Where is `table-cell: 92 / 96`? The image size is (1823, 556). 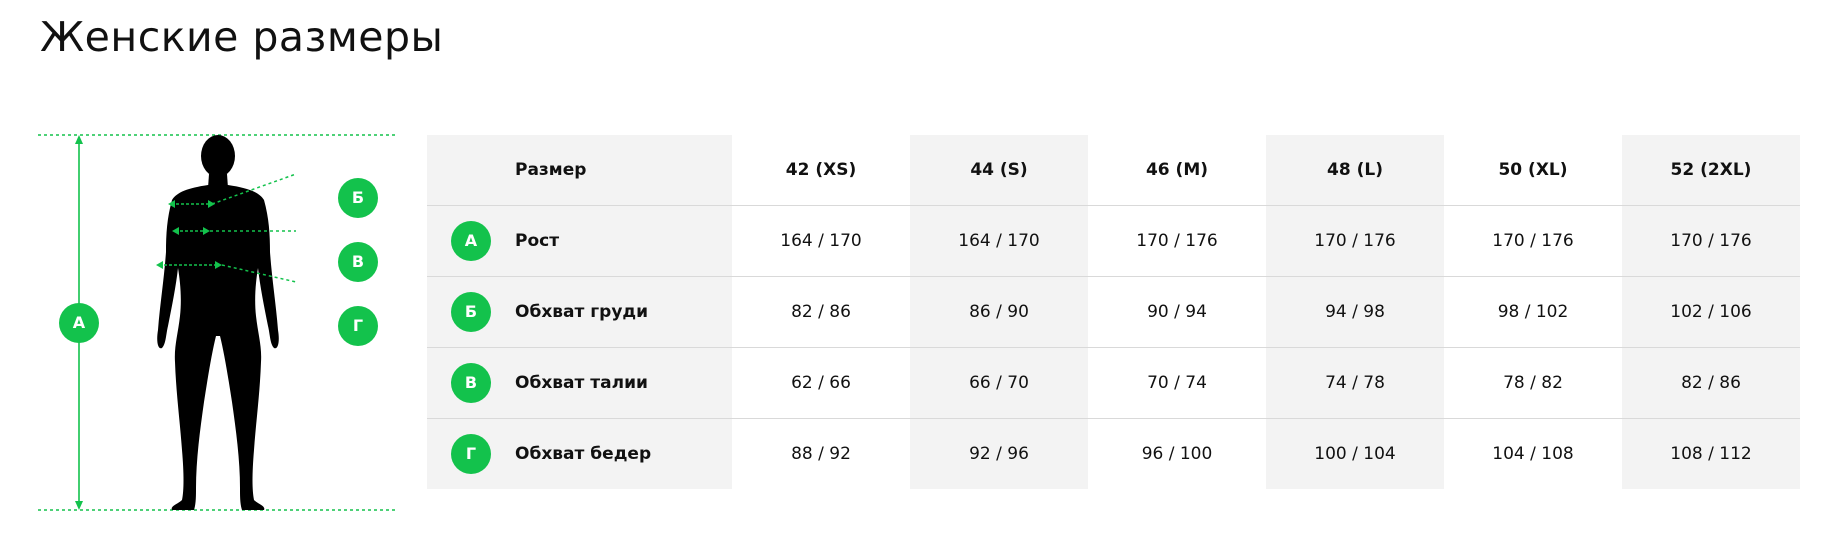
table-cell: 92 / 96 is located at coordinates (999, 453).